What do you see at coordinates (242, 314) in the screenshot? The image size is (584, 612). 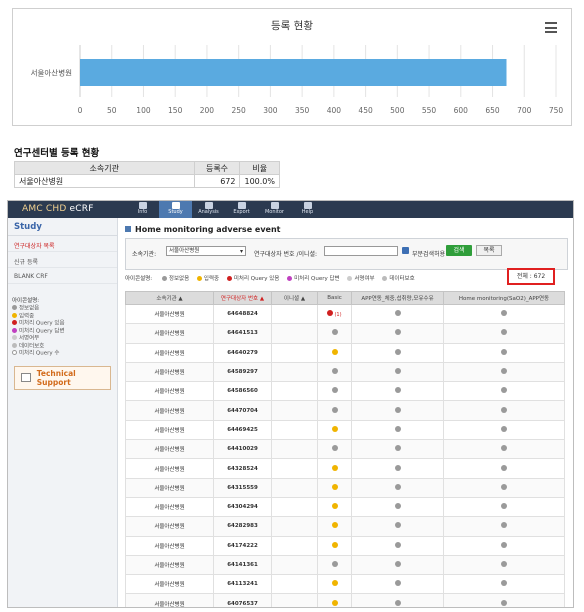 I see `cell-subject-id: 64648824` at bounding box center [242, 314].